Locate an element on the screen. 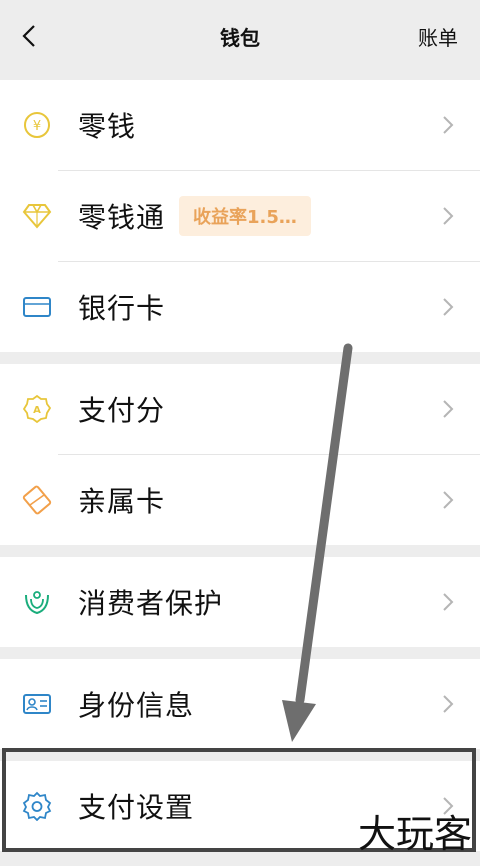 This screenshot has width=480, height=866. diamond-icon is located at coordinates (37, 216).